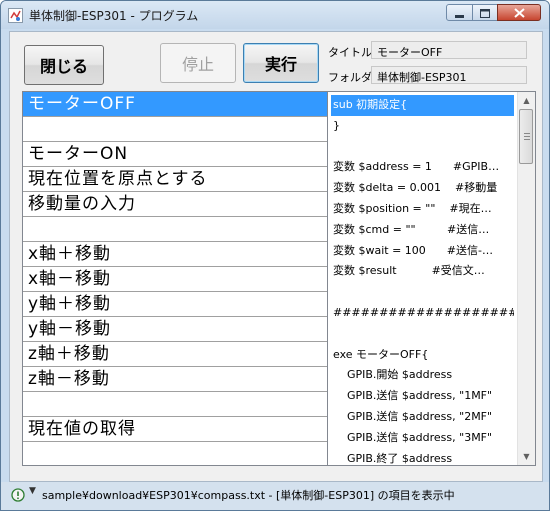 This screenshot has height=511, width=550. Describe the element at coordinates (422, 126) in the screenshot. I see `code-line: }` at that location.